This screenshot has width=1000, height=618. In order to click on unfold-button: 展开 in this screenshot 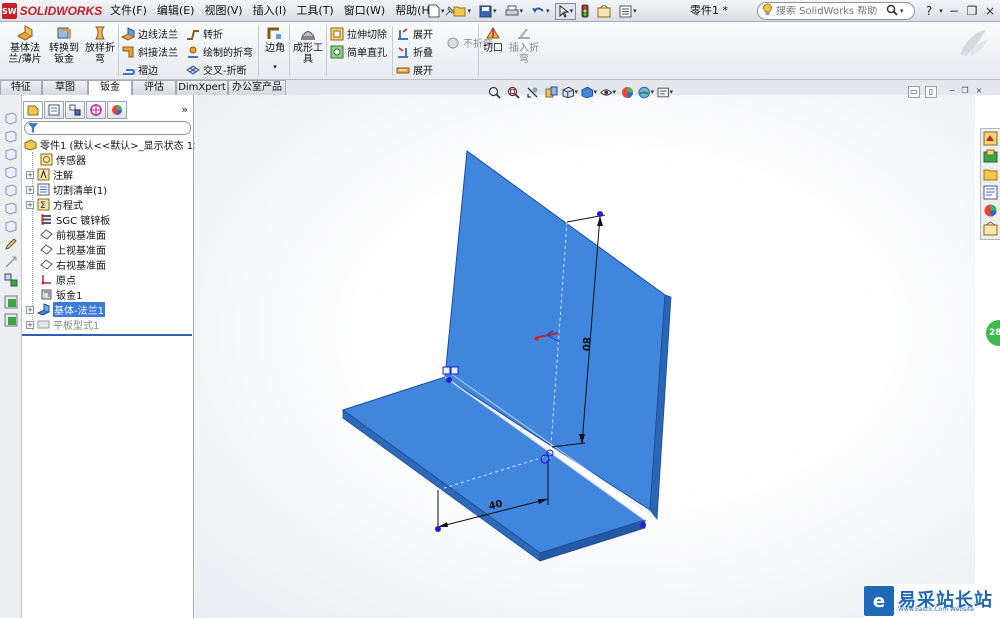, I will do `click(414, 33)`.